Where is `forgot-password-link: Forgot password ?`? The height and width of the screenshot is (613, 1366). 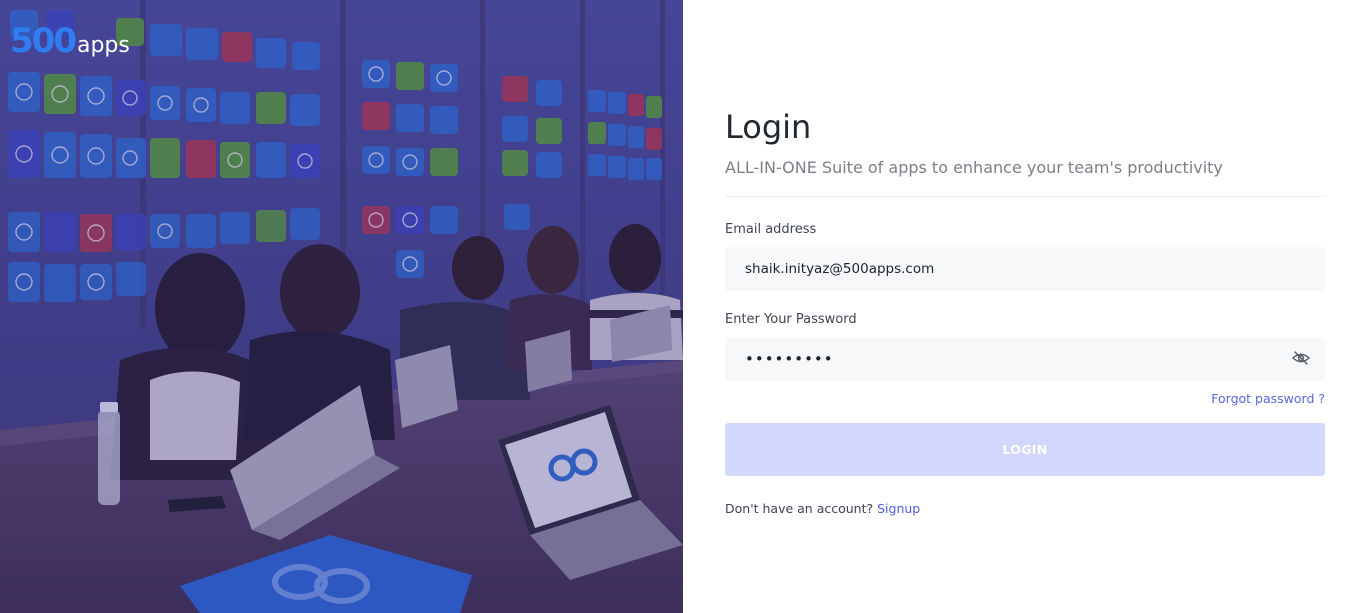
forgot-password-link: Forgot password ? is located at coordinates (1268, 398).